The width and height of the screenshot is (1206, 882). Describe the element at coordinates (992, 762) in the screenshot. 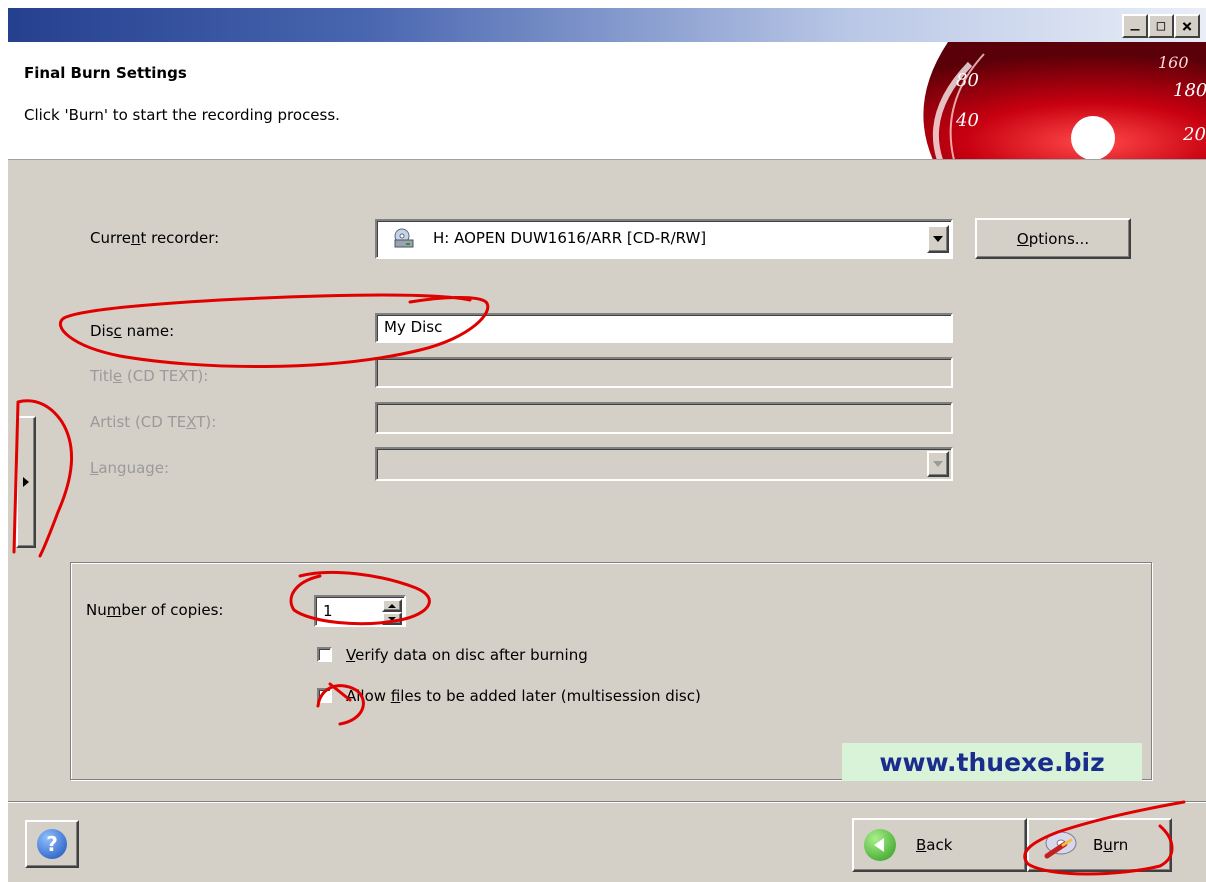

I see `watermark-text: www.thuexe.biz` at that location.